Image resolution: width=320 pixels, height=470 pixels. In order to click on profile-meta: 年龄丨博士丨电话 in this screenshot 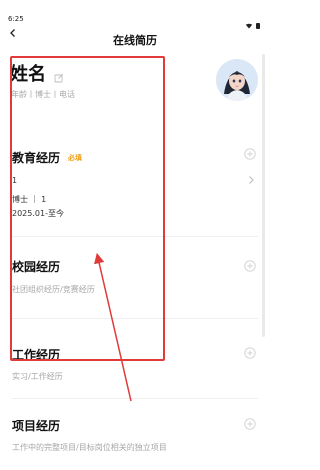, I will do `click(43, 94)`.